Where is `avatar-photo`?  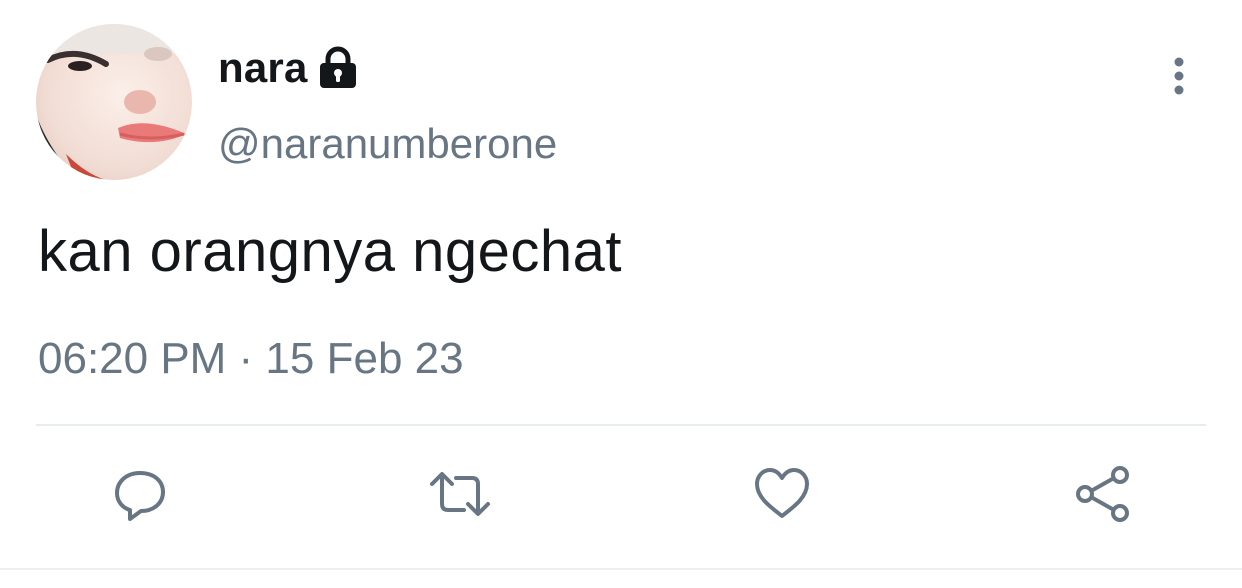 avatar-photo is located at coordinates (114, 102).